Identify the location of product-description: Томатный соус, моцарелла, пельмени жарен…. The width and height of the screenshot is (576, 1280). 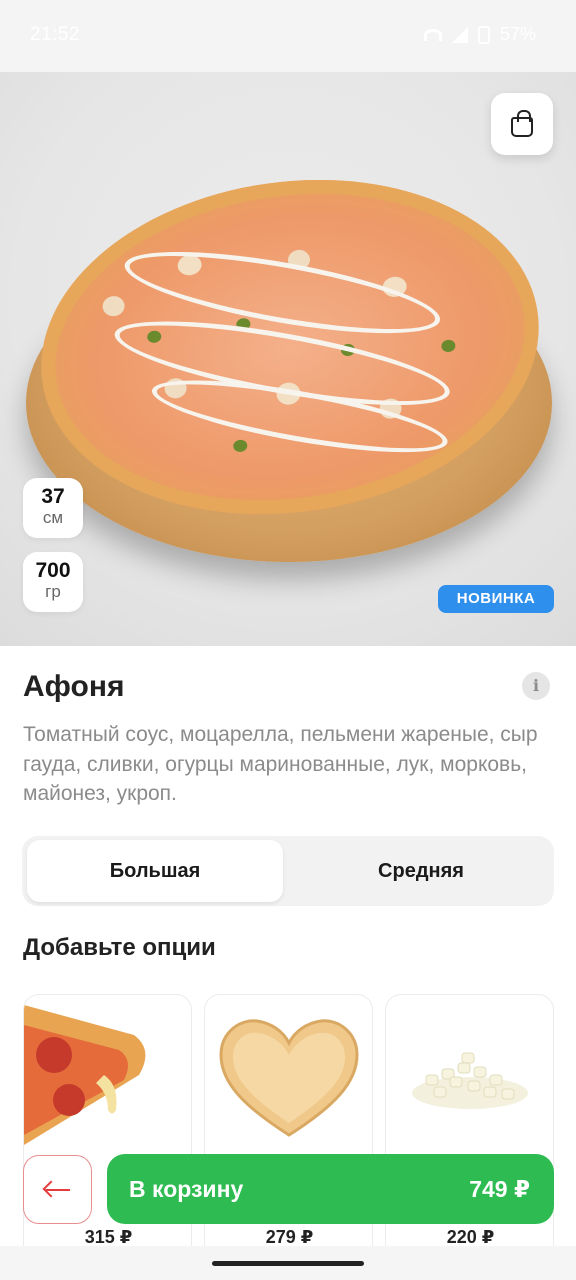
(280, 764).